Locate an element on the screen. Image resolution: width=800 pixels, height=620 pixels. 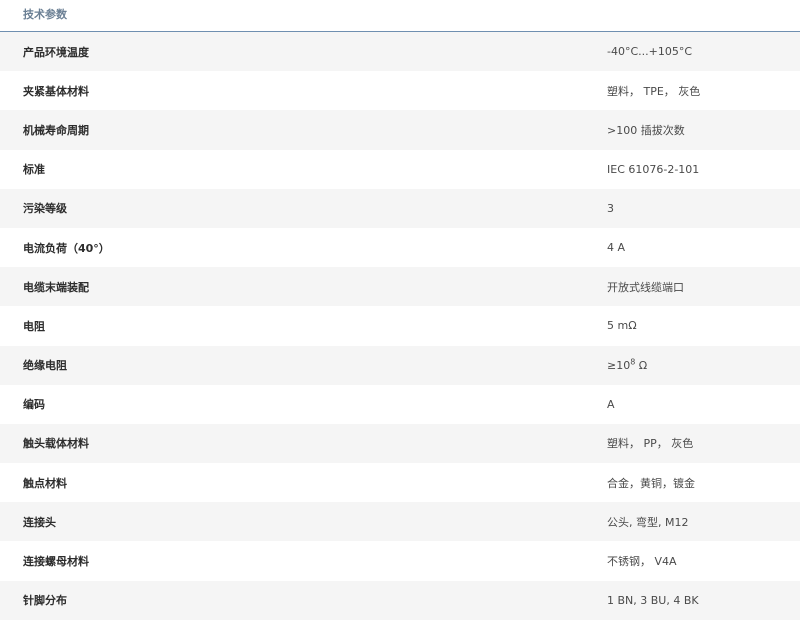
table-row: 触点材料 合金，黄铜，镀金 is located at coordinates (400, 483).